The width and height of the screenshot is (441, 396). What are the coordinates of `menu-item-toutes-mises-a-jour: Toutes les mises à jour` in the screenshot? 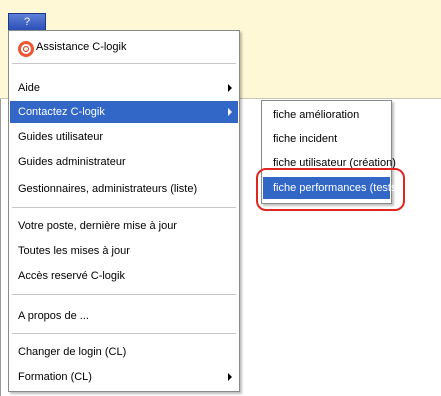 It's located at (124, 251).